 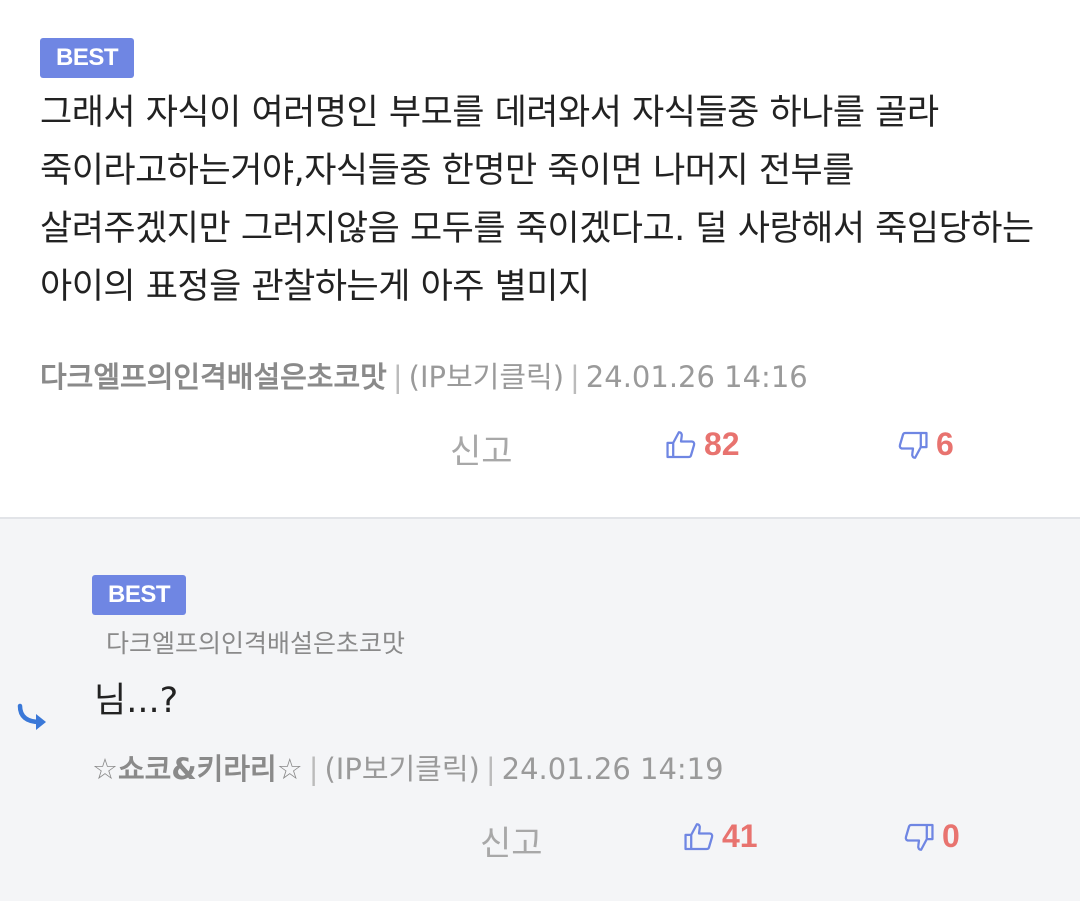 I want to click on reply-report-button: 신고, so click(x=511, y=840).